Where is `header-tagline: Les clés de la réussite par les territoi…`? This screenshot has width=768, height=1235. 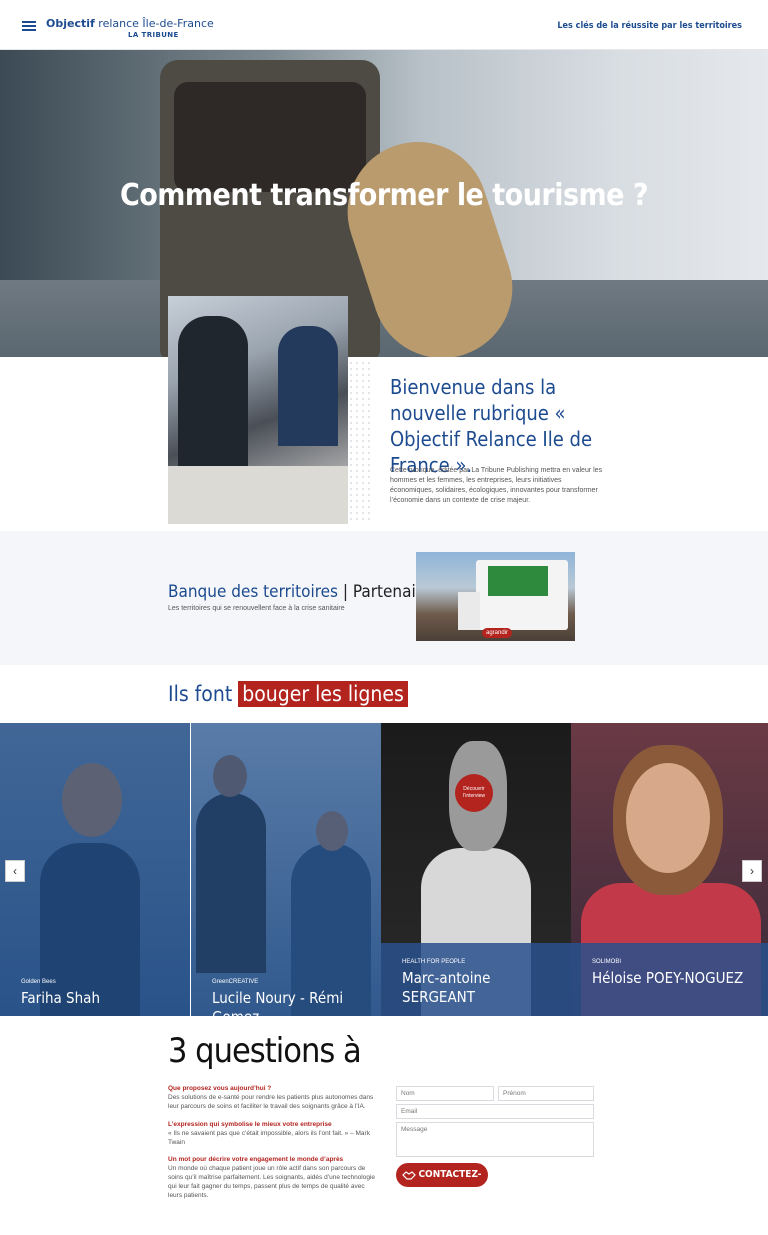
header-tagline: Les clés de la réussite par les territoi… is located at coordinates (649, 26).